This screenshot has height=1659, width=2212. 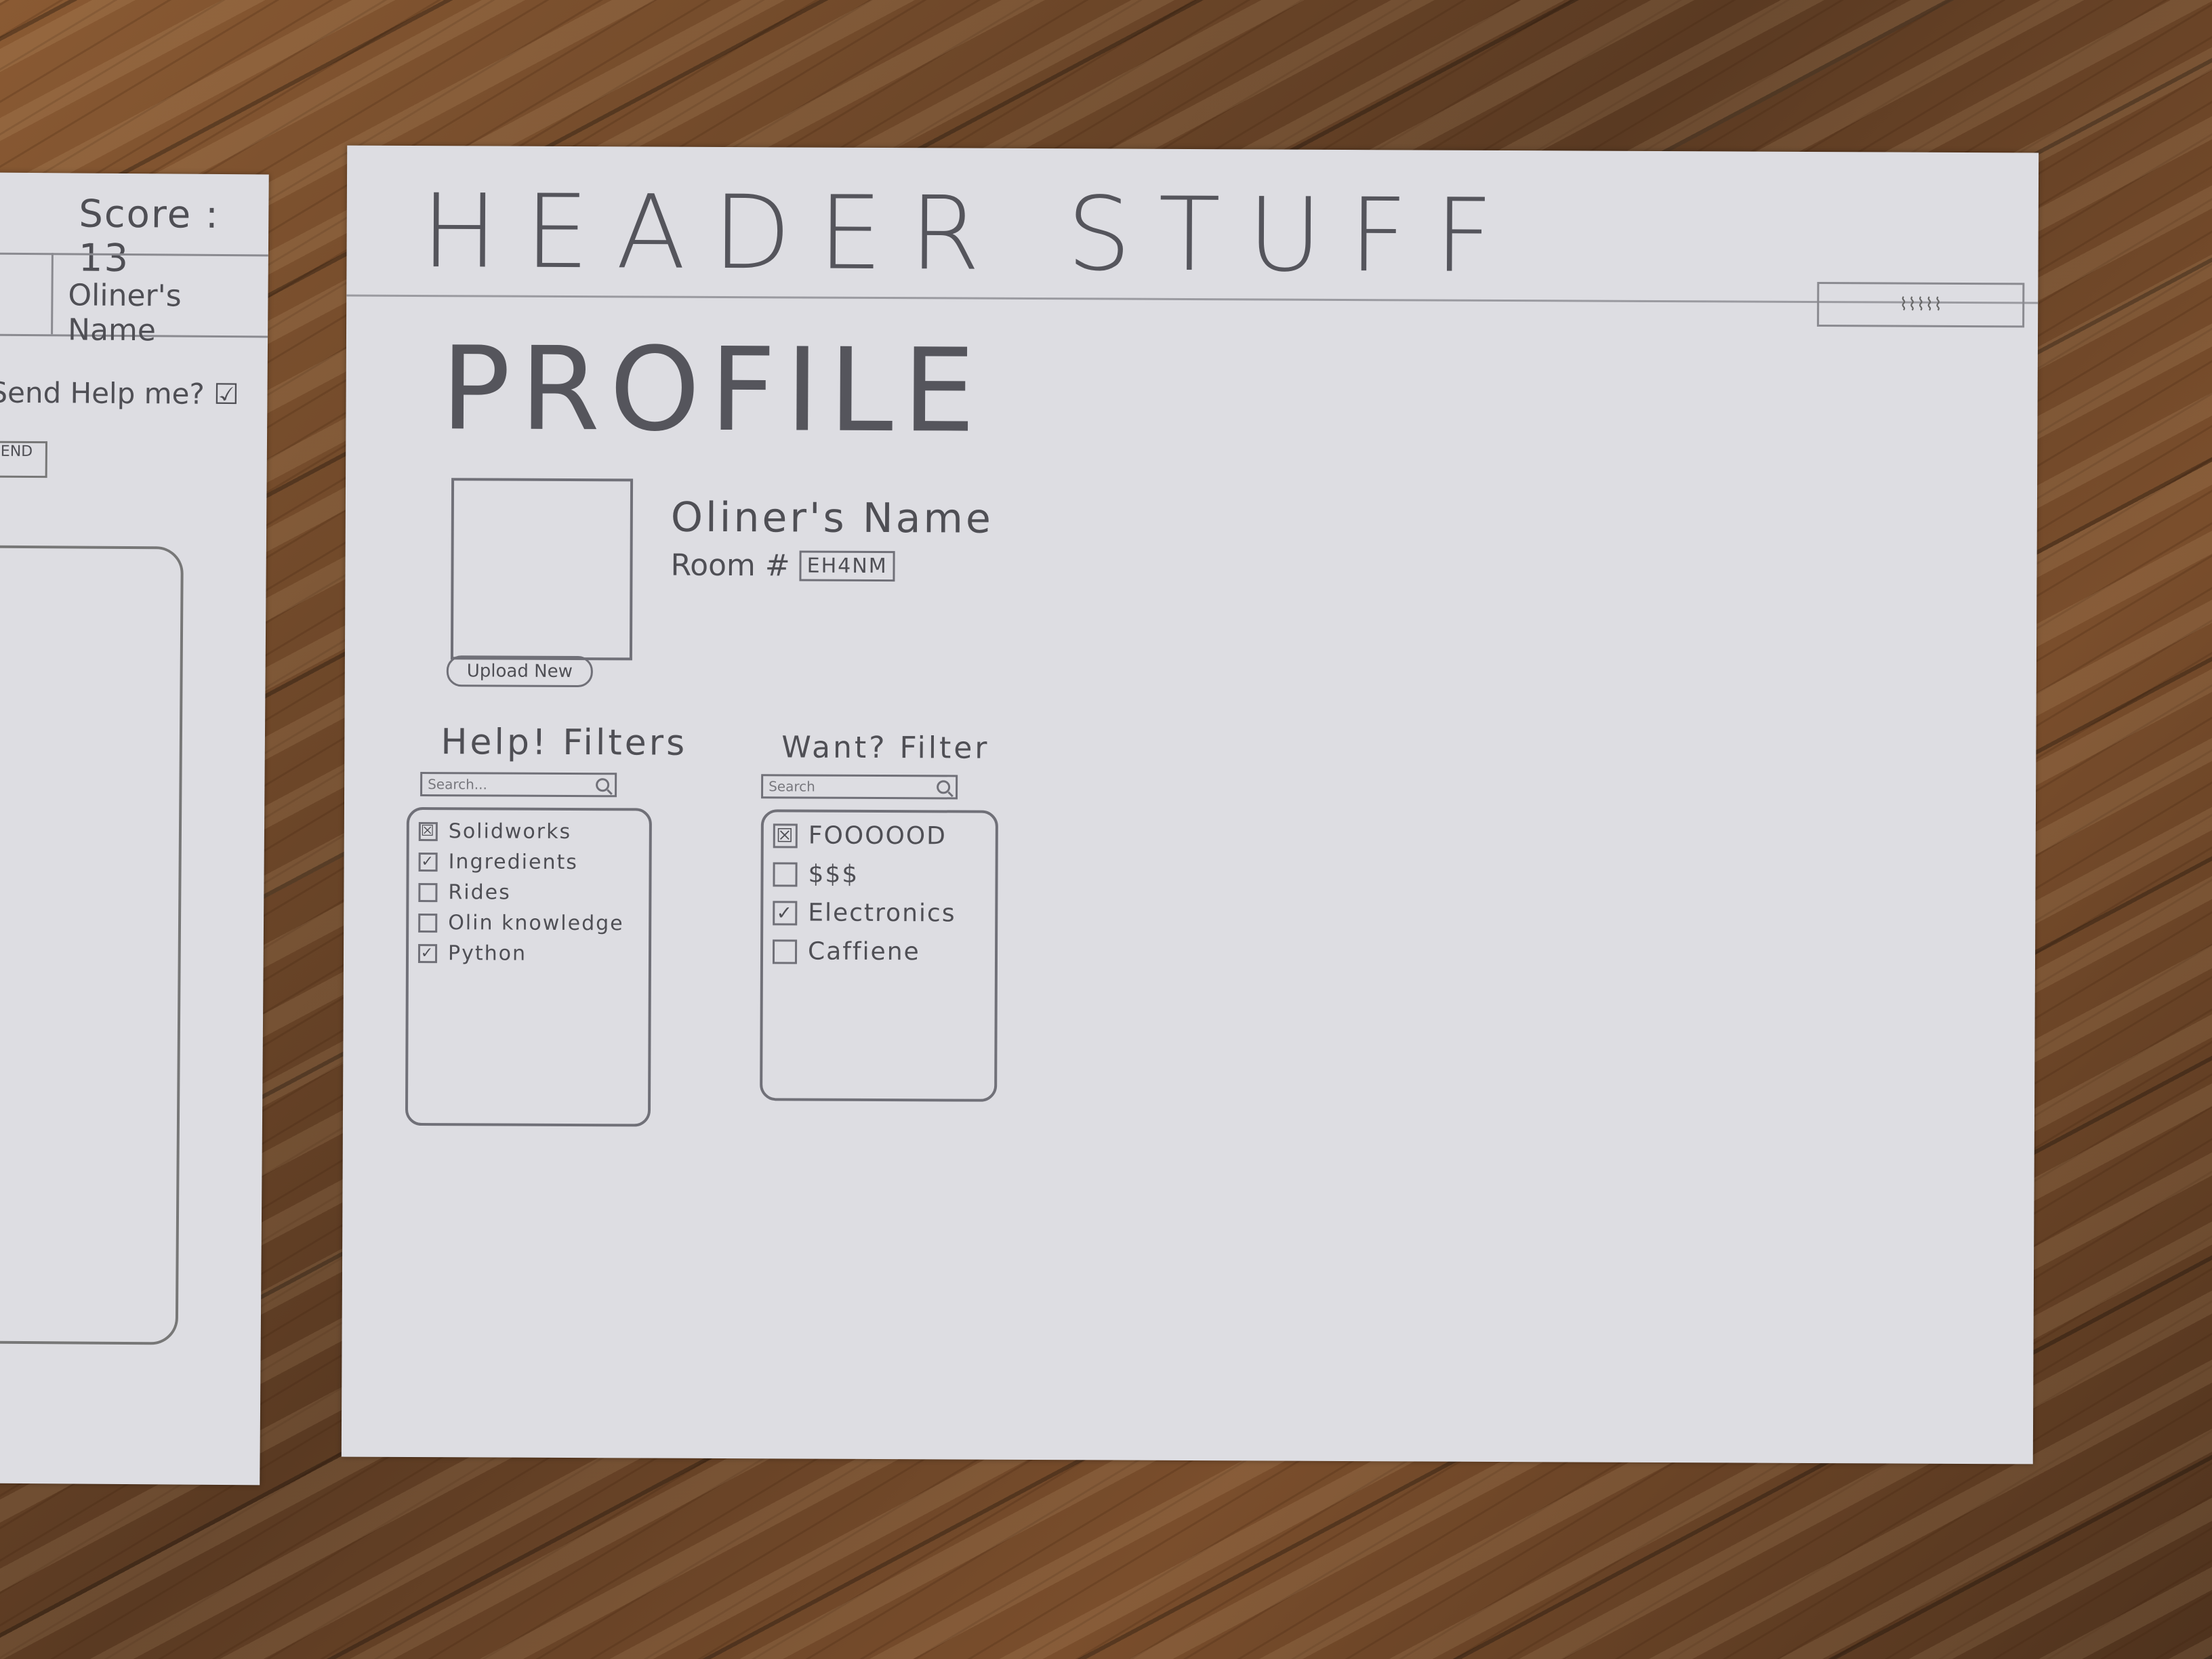 I want to click on upload-new-button: Upload New, so click(x=519, y=671).